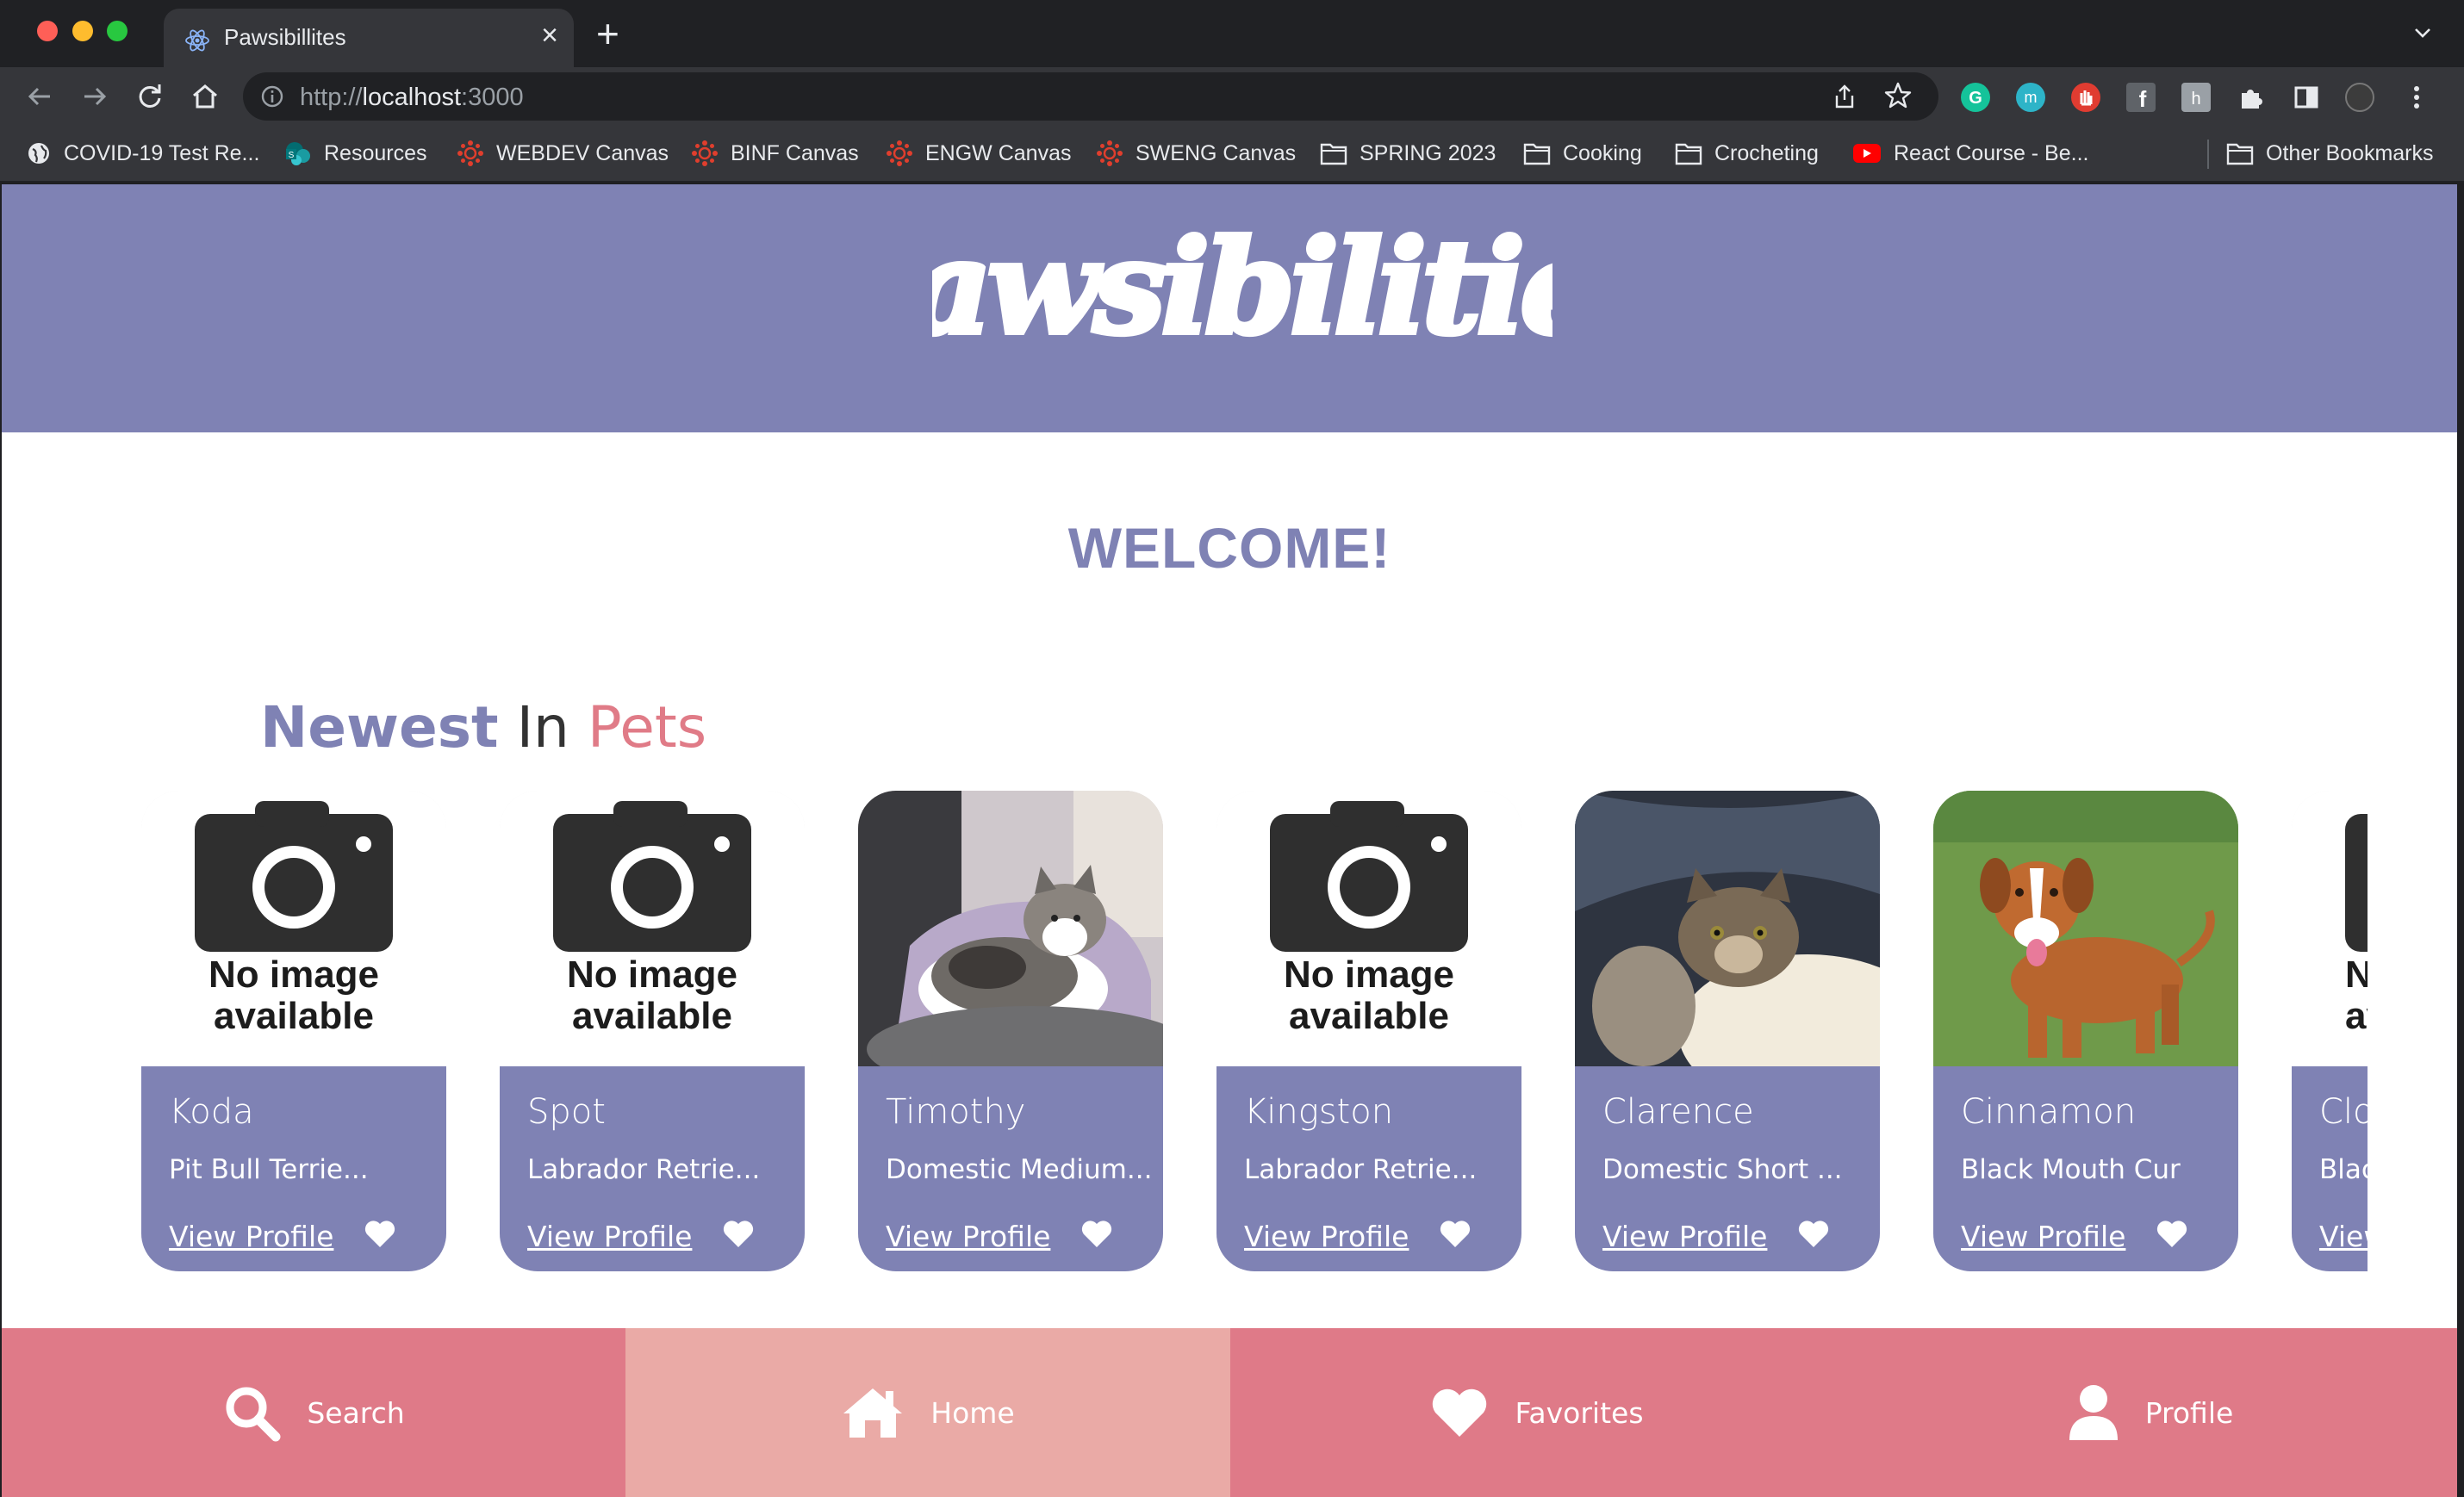  I want to click on nav-favorites: Favorites, so click(1537, 1412).